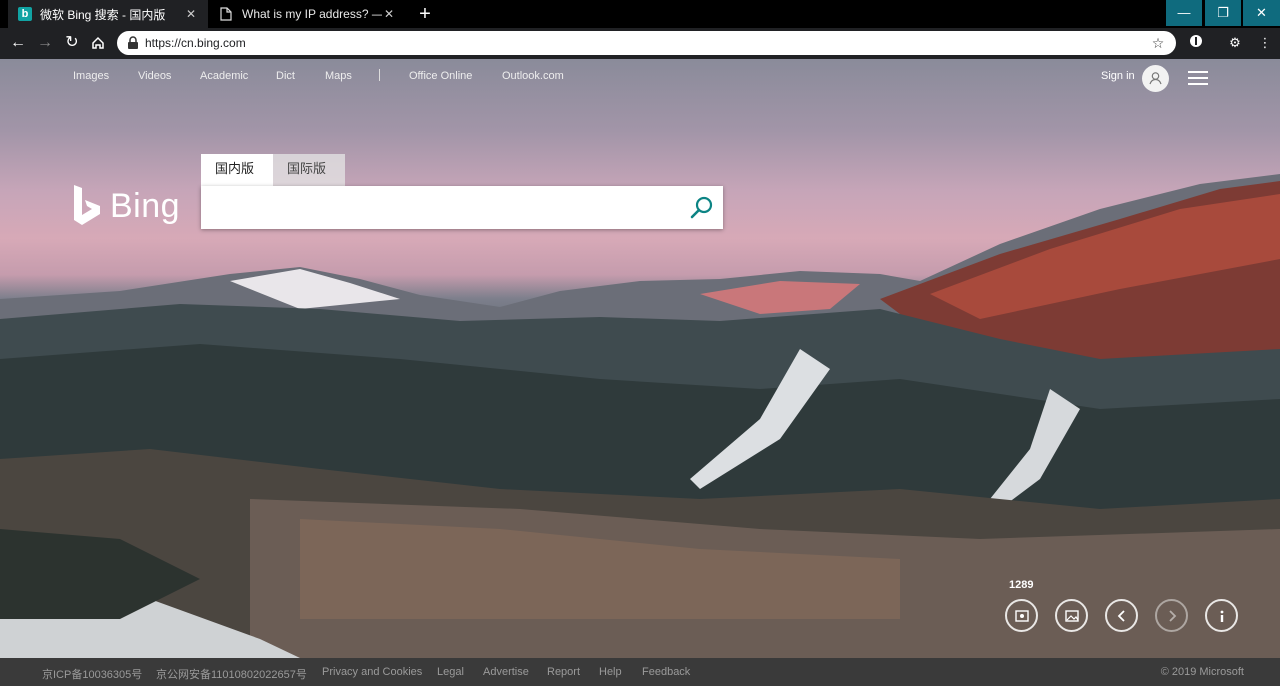 This screenshot has width=1280, height=686. I want to click on avatar, so click(1155, 78).